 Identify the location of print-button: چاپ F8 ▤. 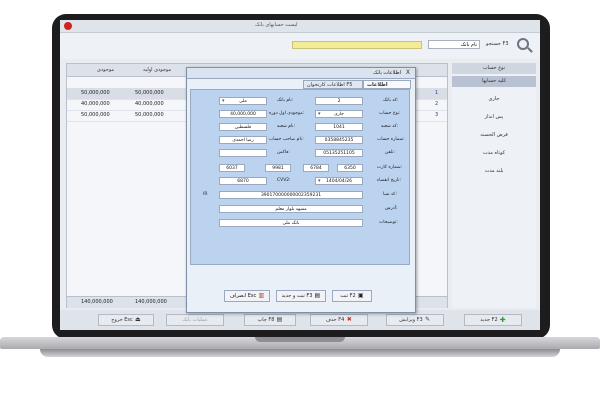
(270, 320).